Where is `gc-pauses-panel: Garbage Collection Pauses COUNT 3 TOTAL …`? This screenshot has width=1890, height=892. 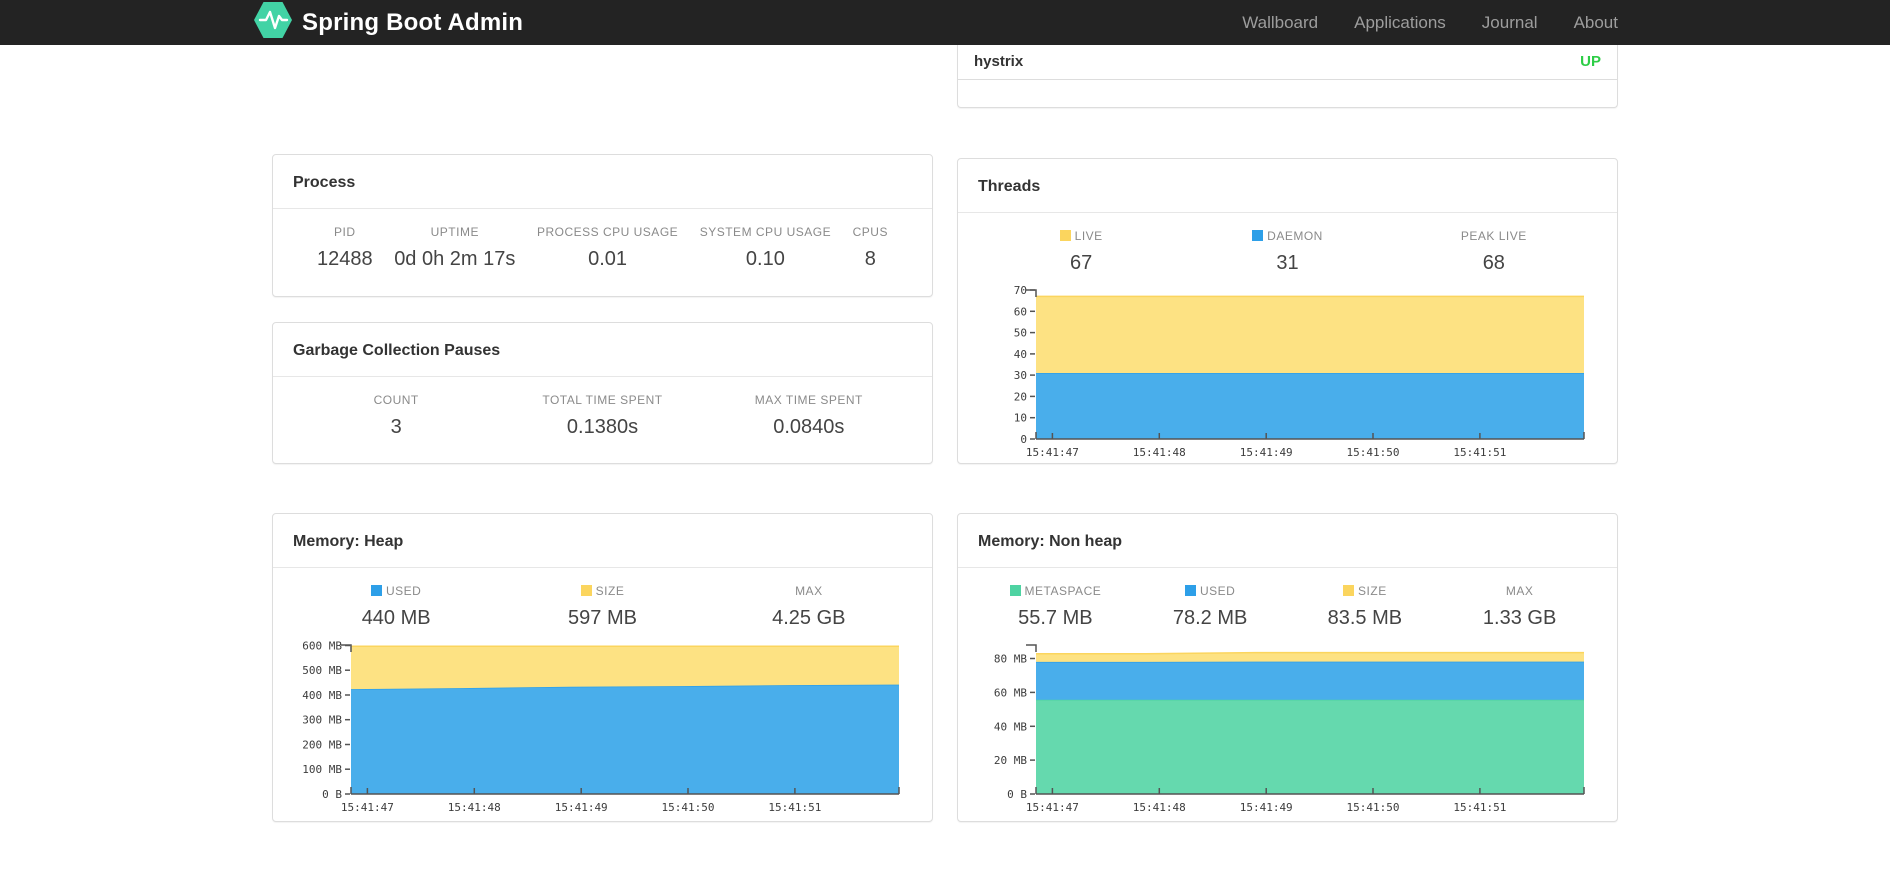
gc-pauses-panel: Garbage Collection Pauses COUNT 3 TOTAL … is located at coordinates (602, 393).